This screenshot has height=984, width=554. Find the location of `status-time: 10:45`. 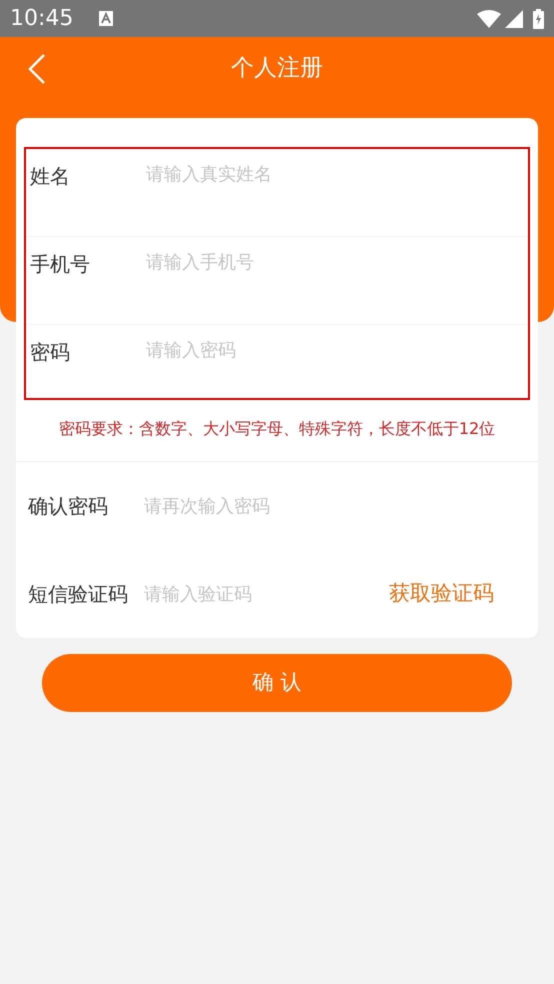

status-time: 10:45 is located at coordinates (42, 19).